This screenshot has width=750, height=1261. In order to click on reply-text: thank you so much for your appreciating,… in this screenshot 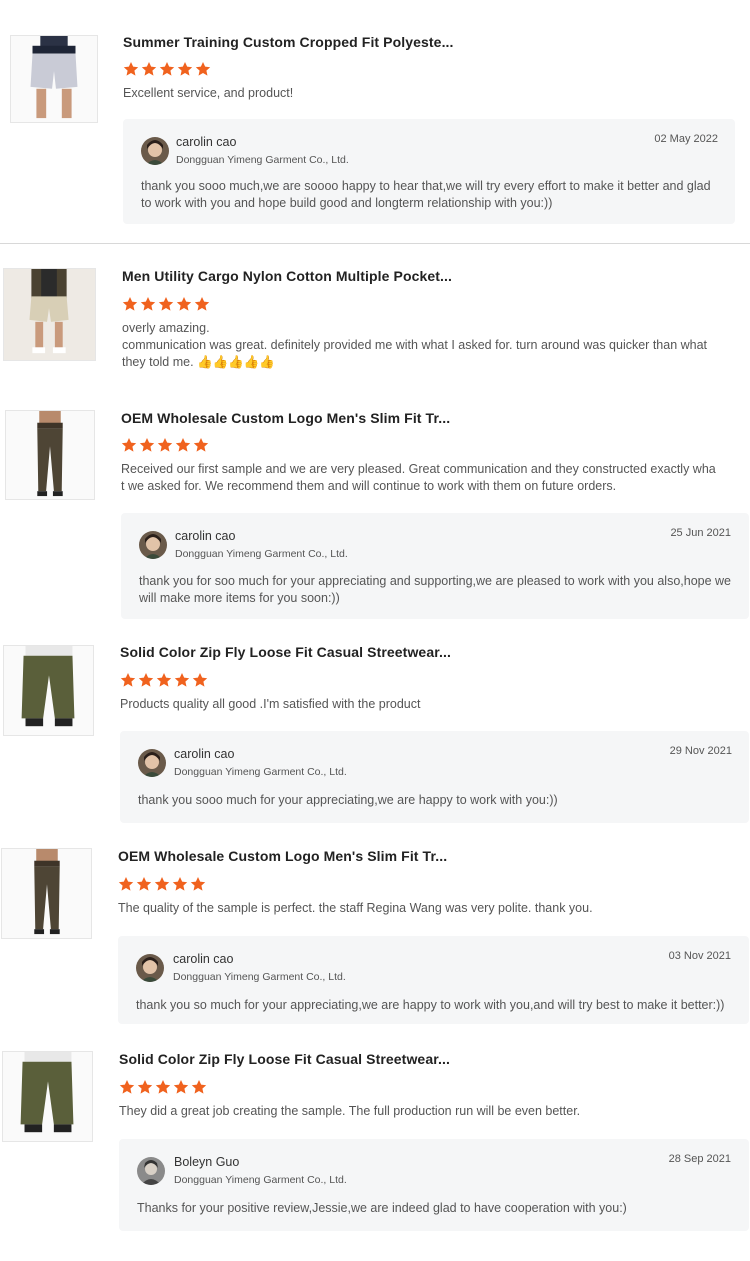, I will do `click(430, 1005)`.